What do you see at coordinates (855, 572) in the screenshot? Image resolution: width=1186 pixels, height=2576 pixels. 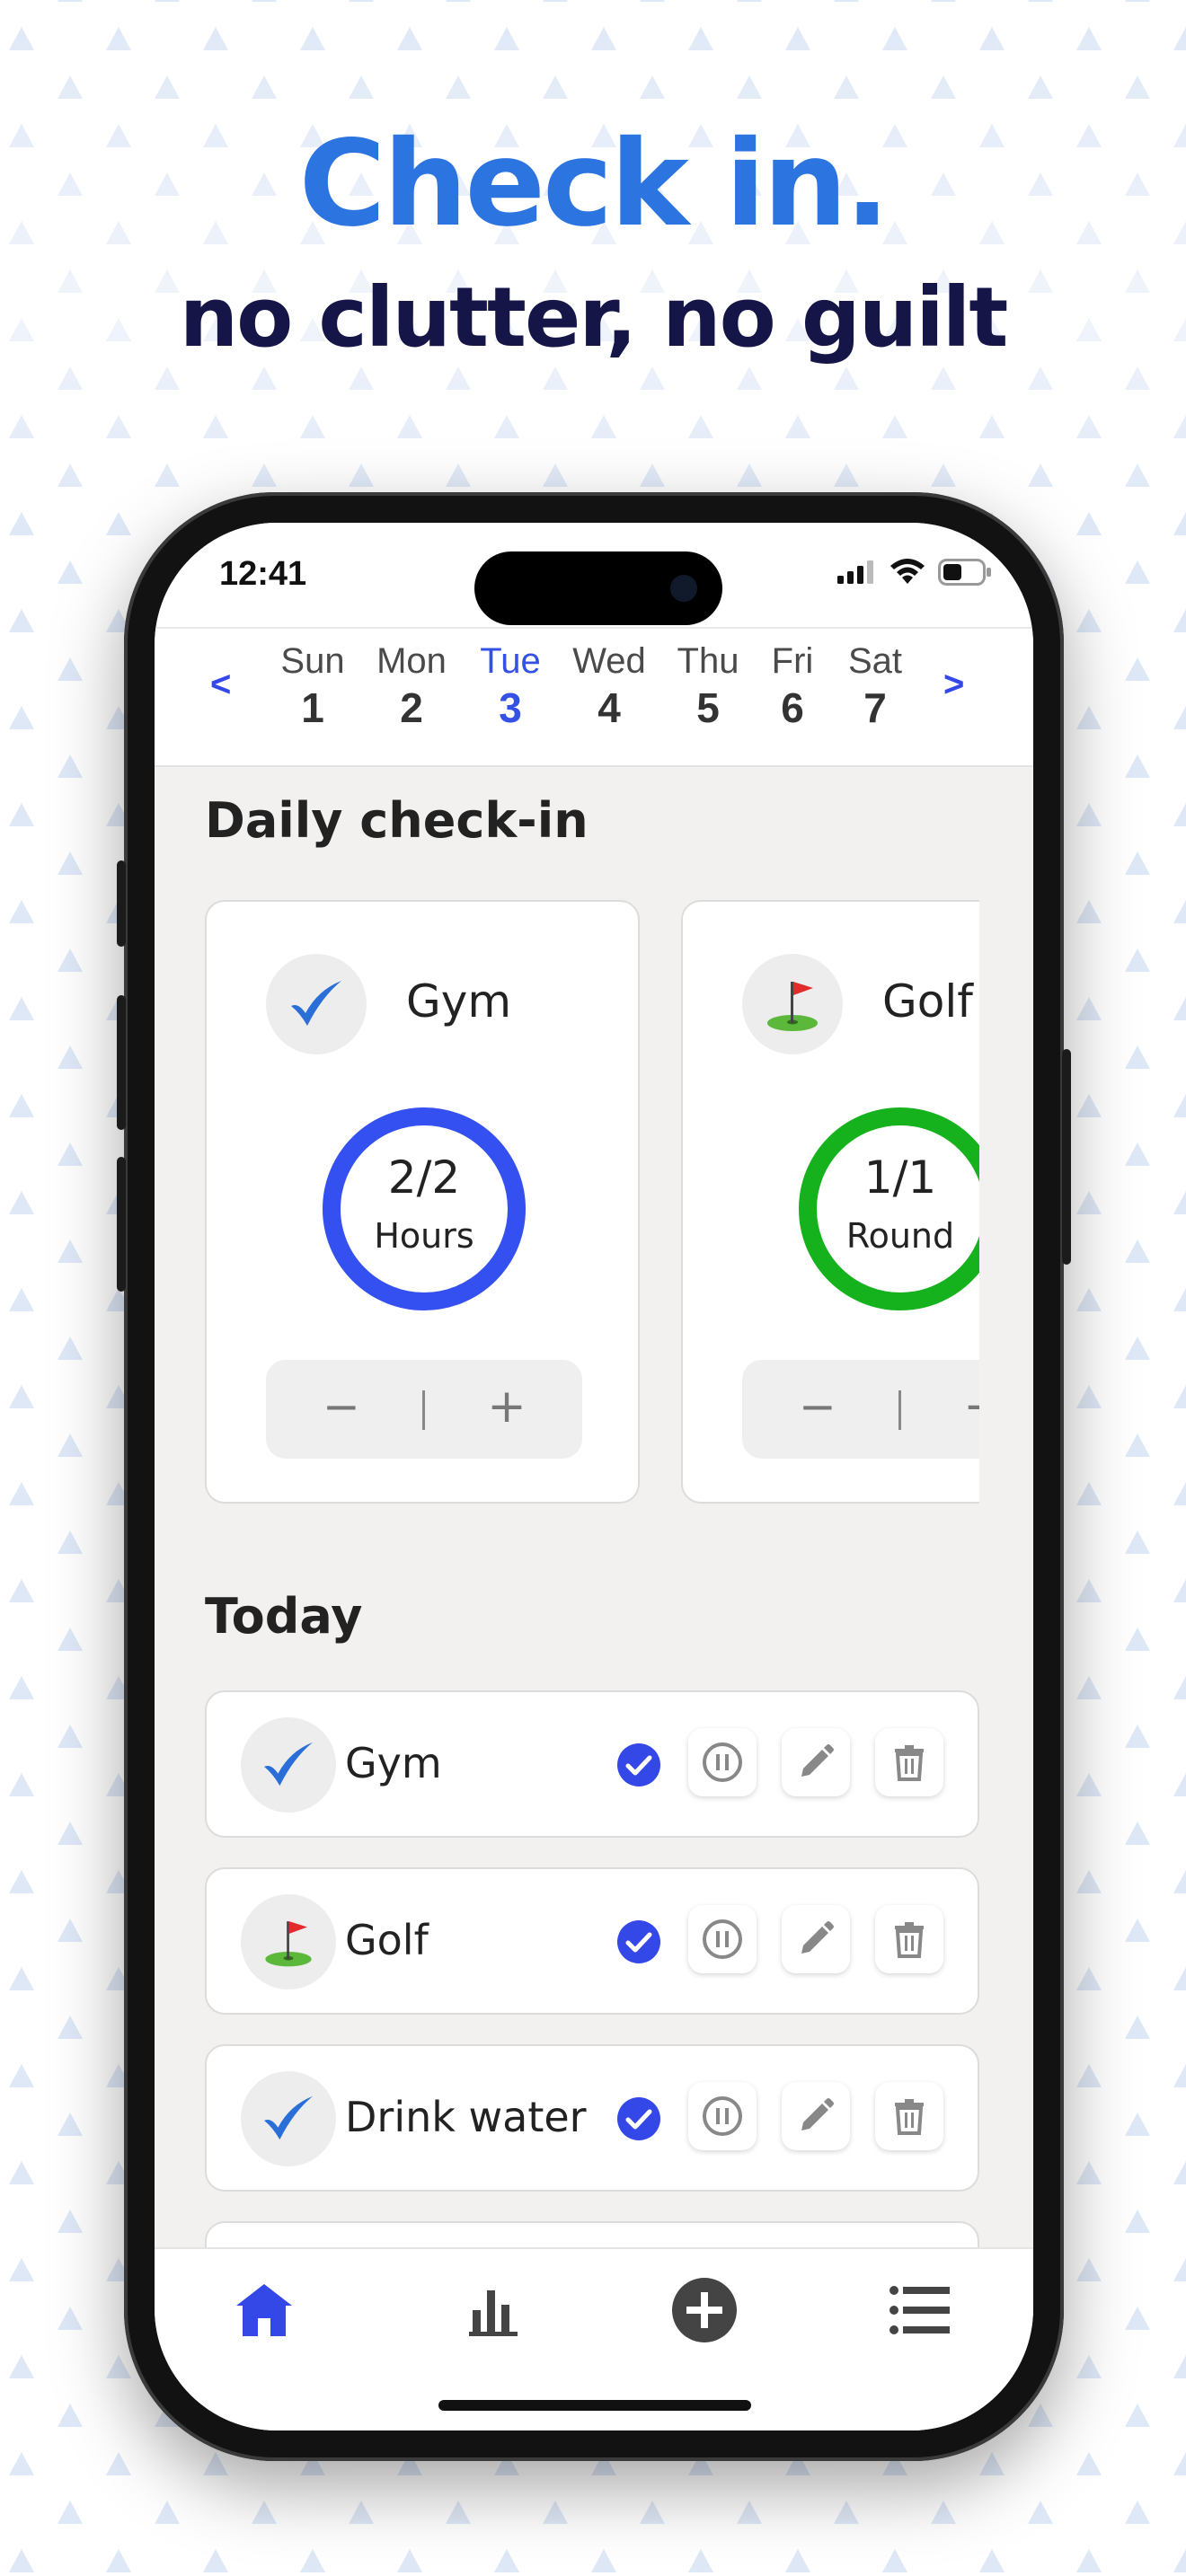 I see `cellular-signal-icon` at bounding box center [855, 572].